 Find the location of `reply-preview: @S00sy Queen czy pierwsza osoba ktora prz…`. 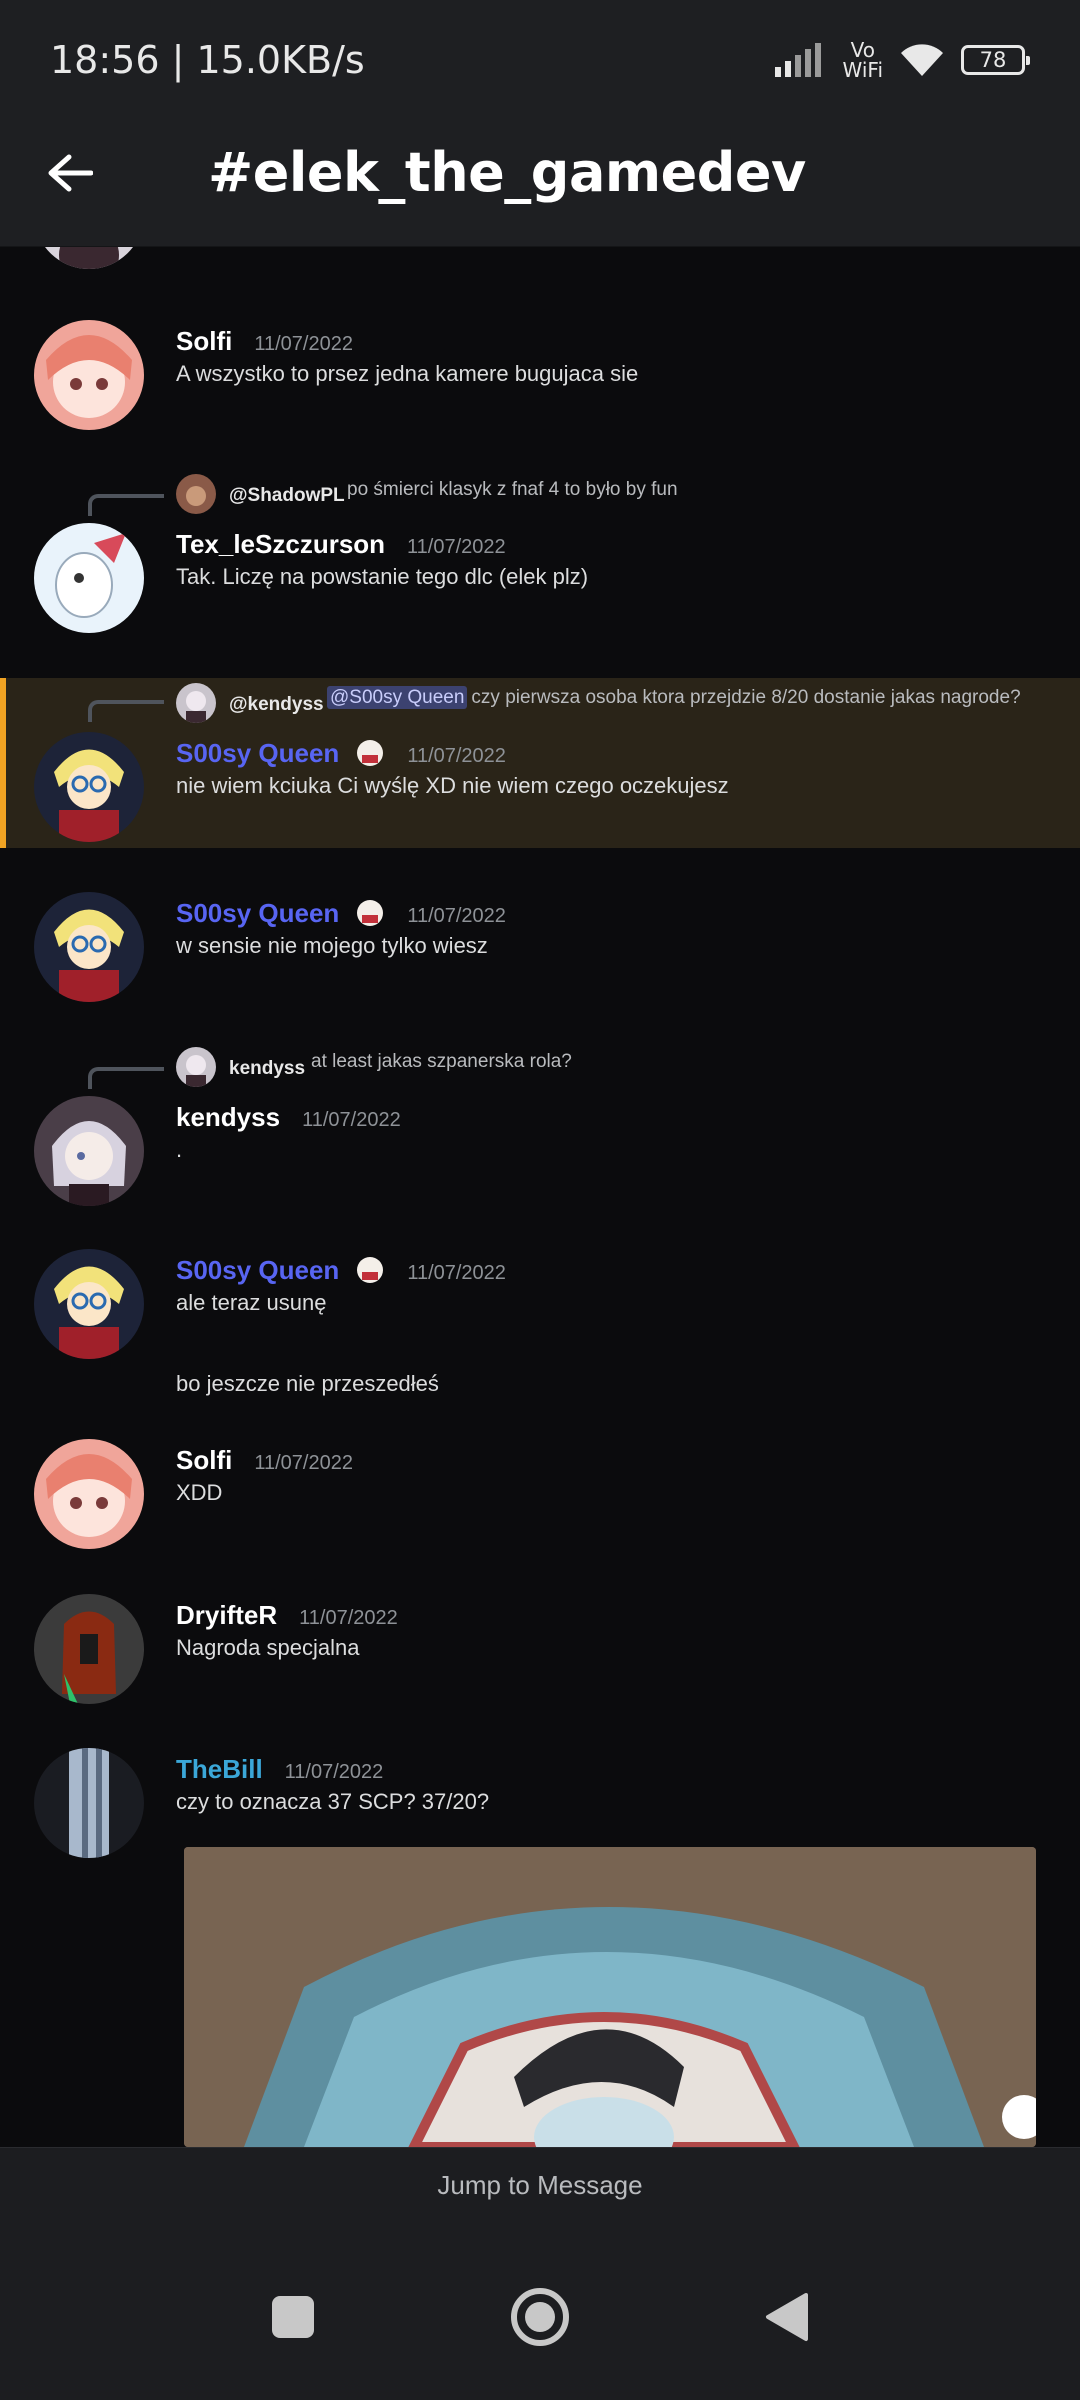

reply-preview: @S00sy Queen czy pierwsza osoba ktora prz… is located at coordinates (674, 697).